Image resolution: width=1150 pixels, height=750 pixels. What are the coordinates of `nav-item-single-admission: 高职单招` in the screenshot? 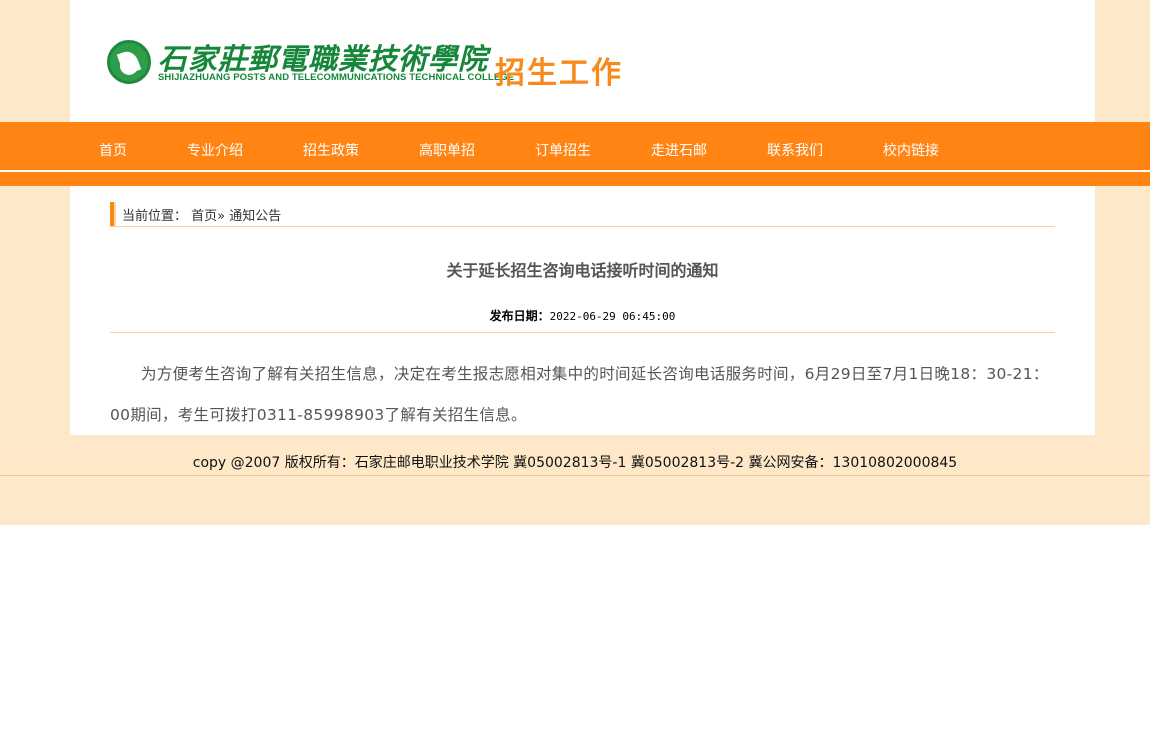 It's located at (447, 146).